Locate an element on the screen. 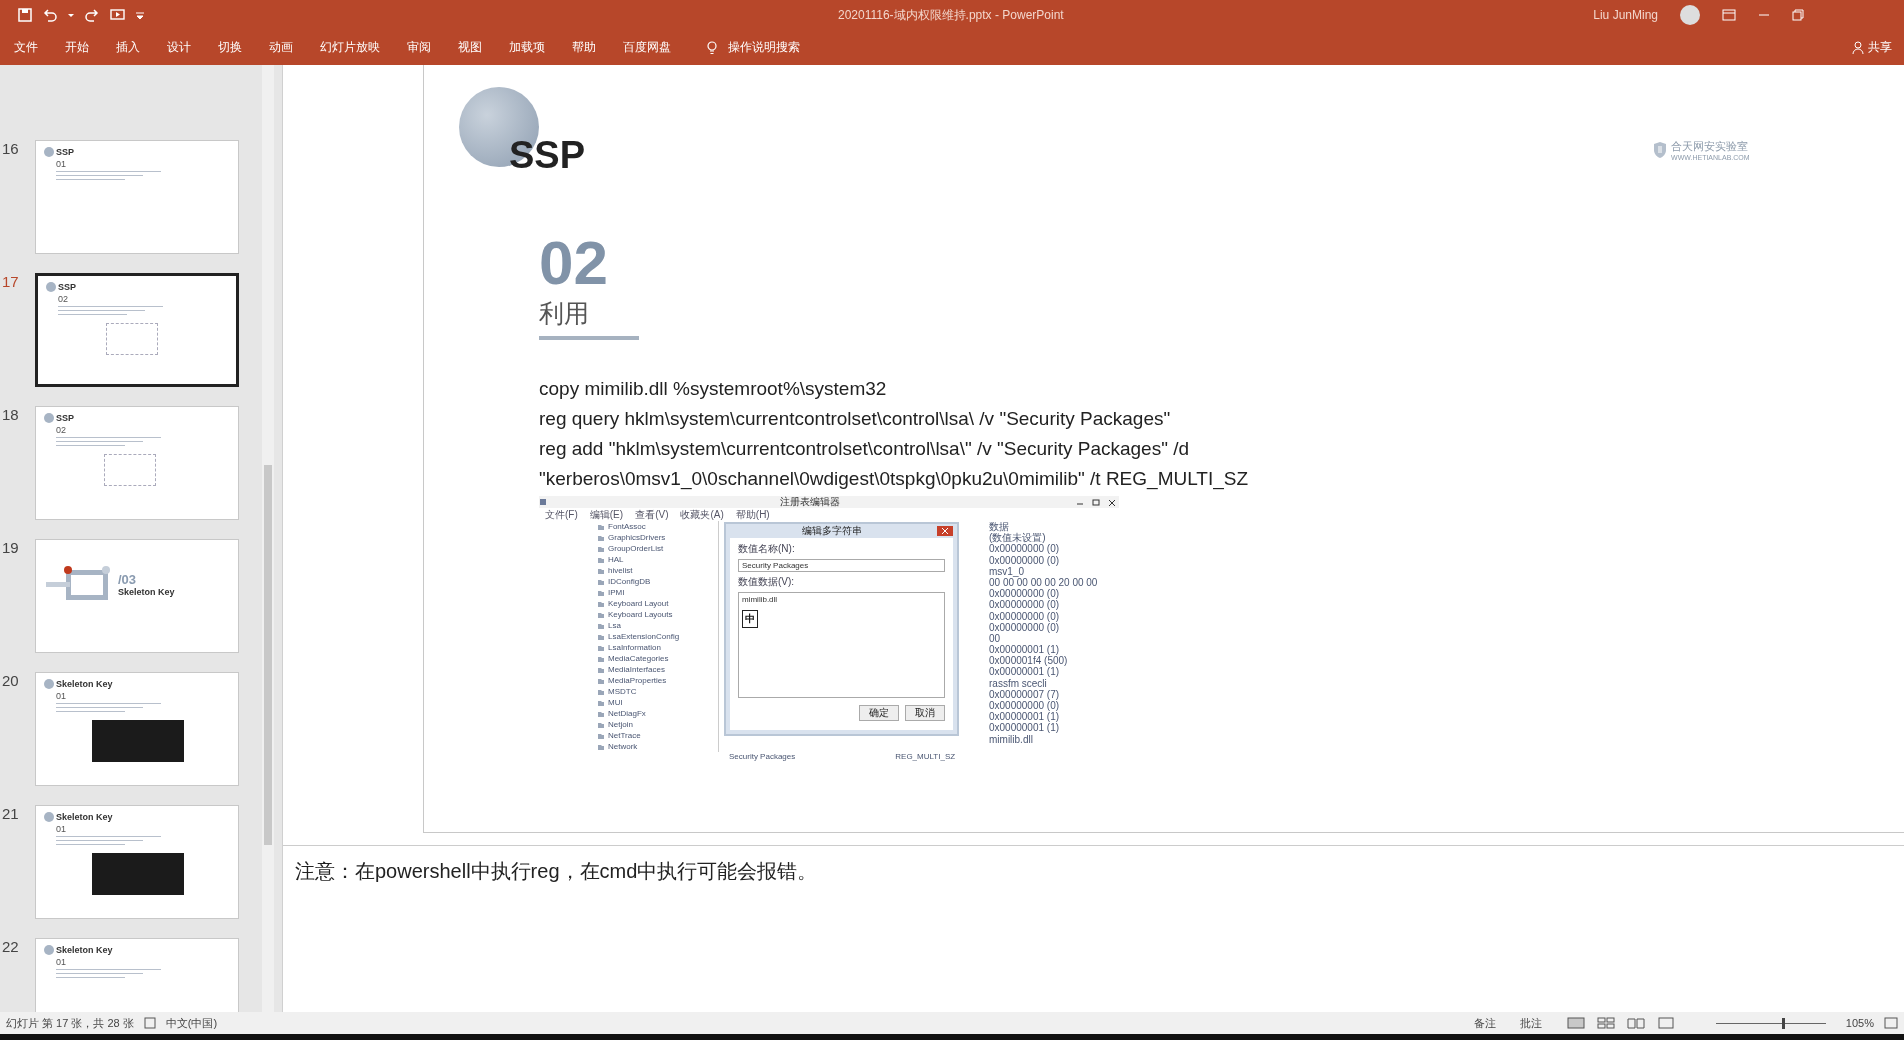 Image resolution: width=1904 pixels, height=1040 pixels. redo-icon is located at coordinates (92, 15).